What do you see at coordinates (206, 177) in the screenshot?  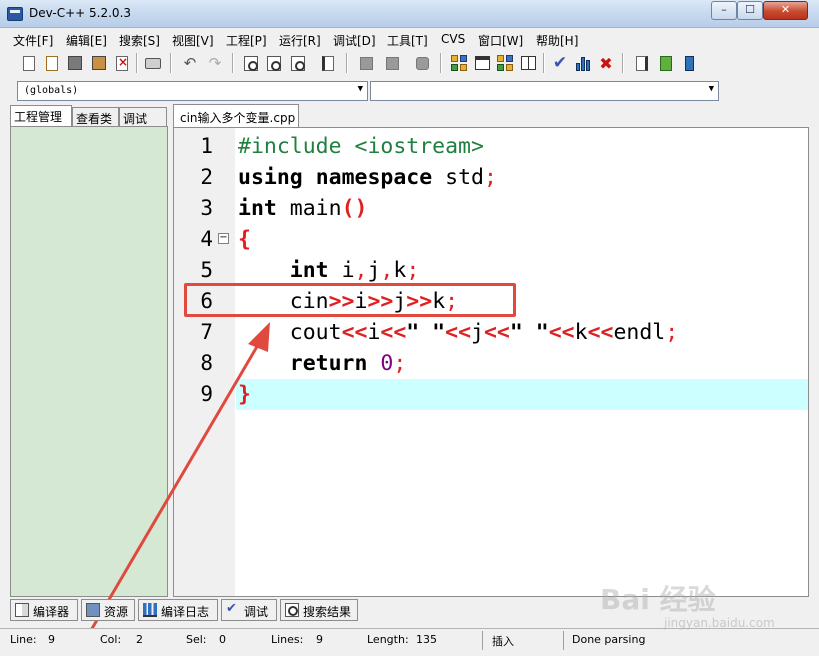 I see `line-number: 2` at bounding box center [206, 177].